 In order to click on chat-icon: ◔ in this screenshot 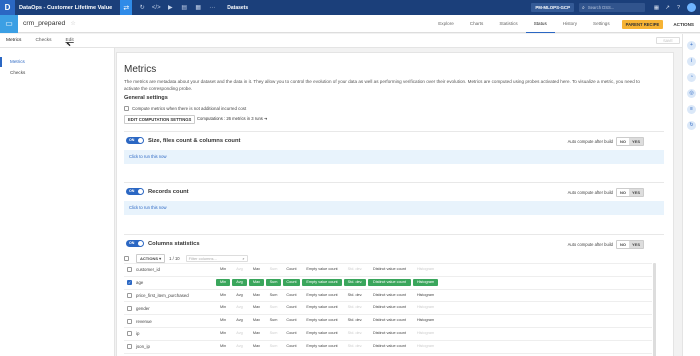, I will do `click(691, 77)`.